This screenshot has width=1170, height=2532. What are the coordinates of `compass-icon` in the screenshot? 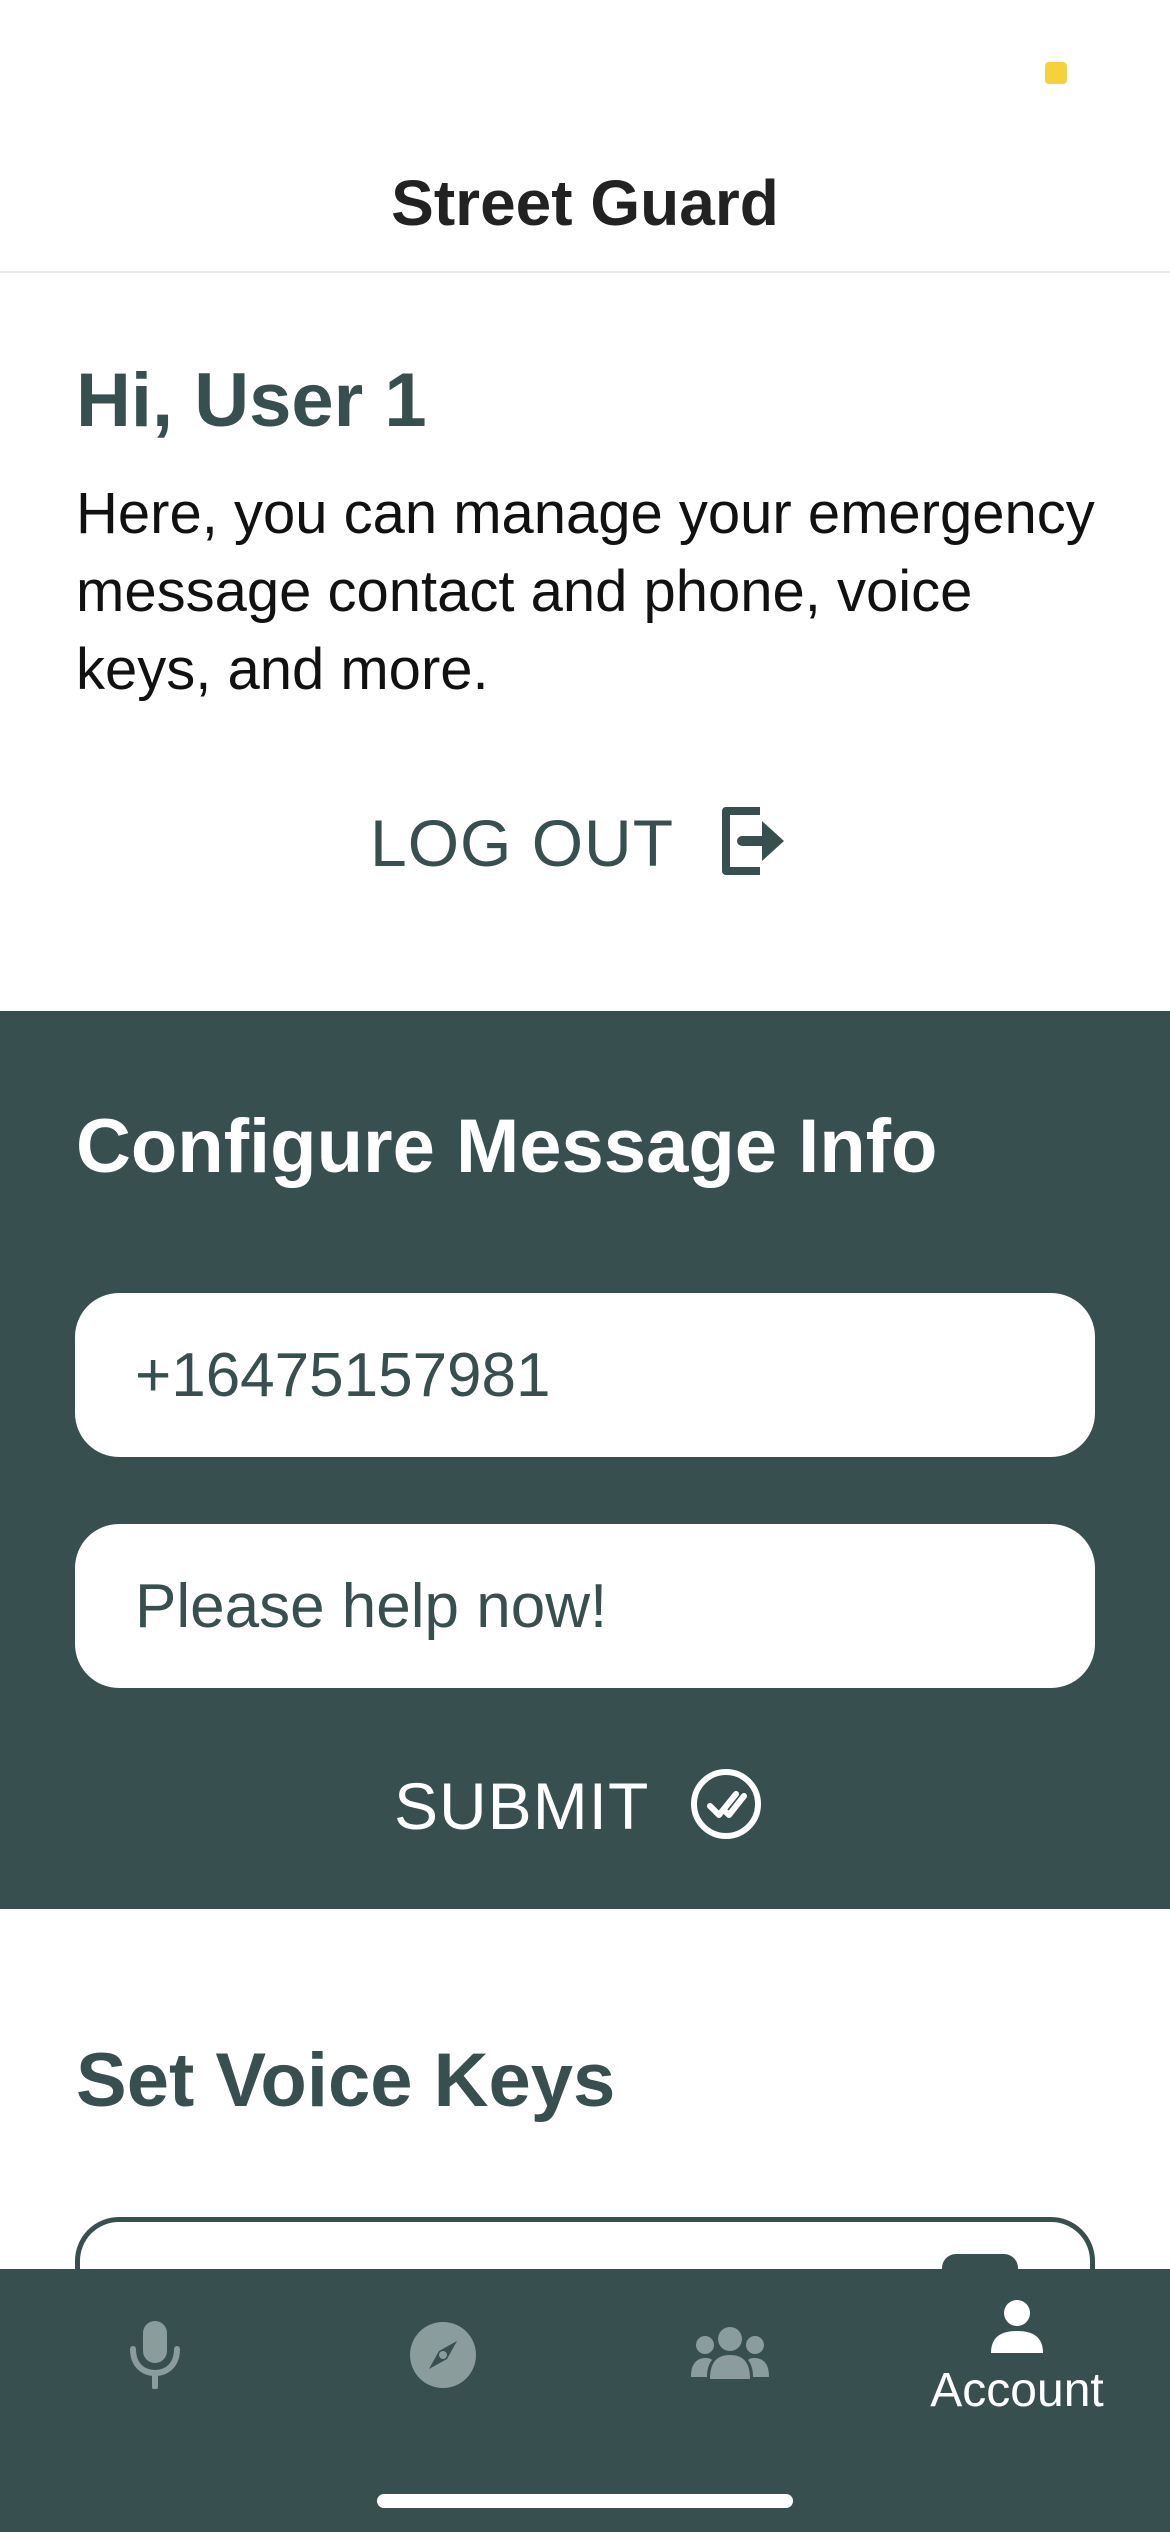 It's located at (443, 2355).